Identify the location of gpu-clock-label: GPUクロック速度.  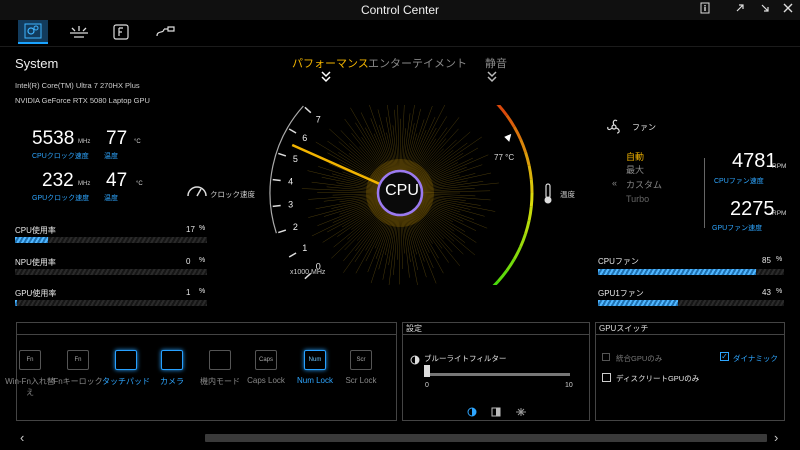
(61, 198).